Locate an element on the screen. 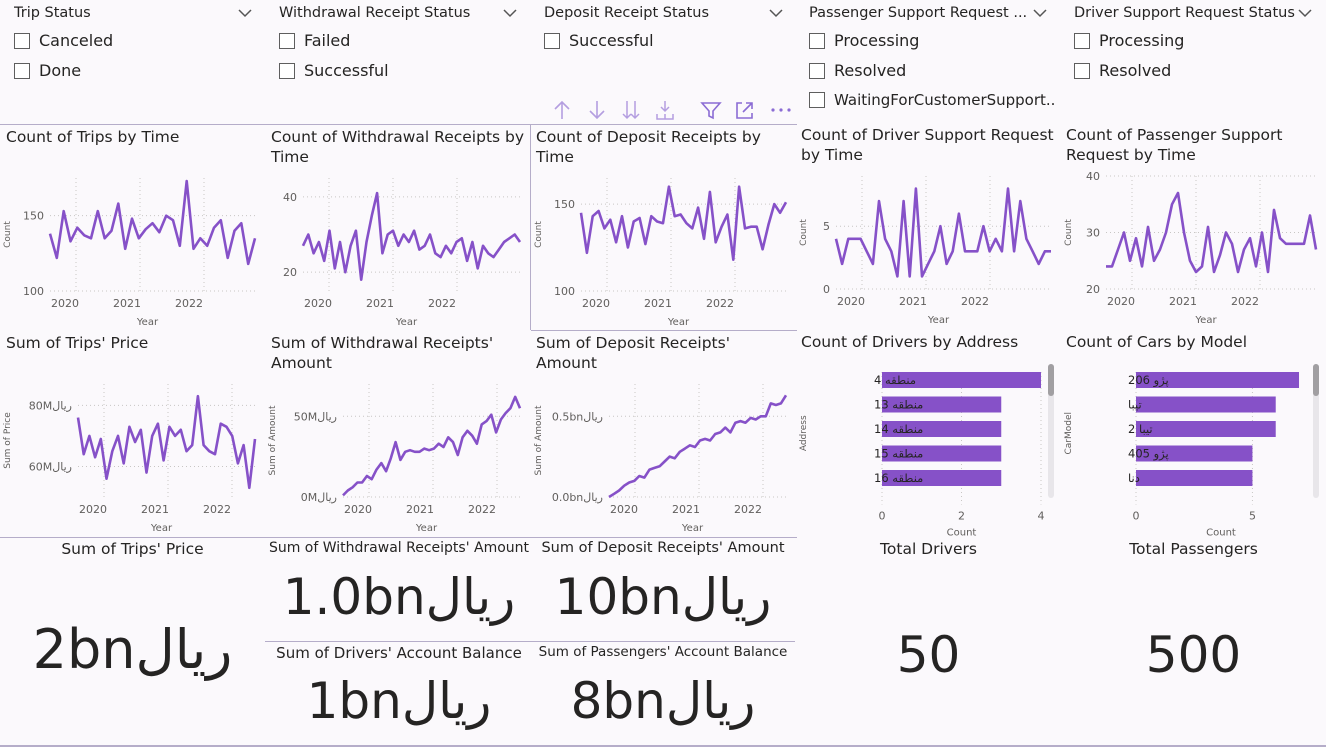 The height and width of the screenshot is (747, 1326). chart-passenger-support-by-time: 20 30 40 2020 2021 2022 Year Count is located at coordinates (1193, 248).